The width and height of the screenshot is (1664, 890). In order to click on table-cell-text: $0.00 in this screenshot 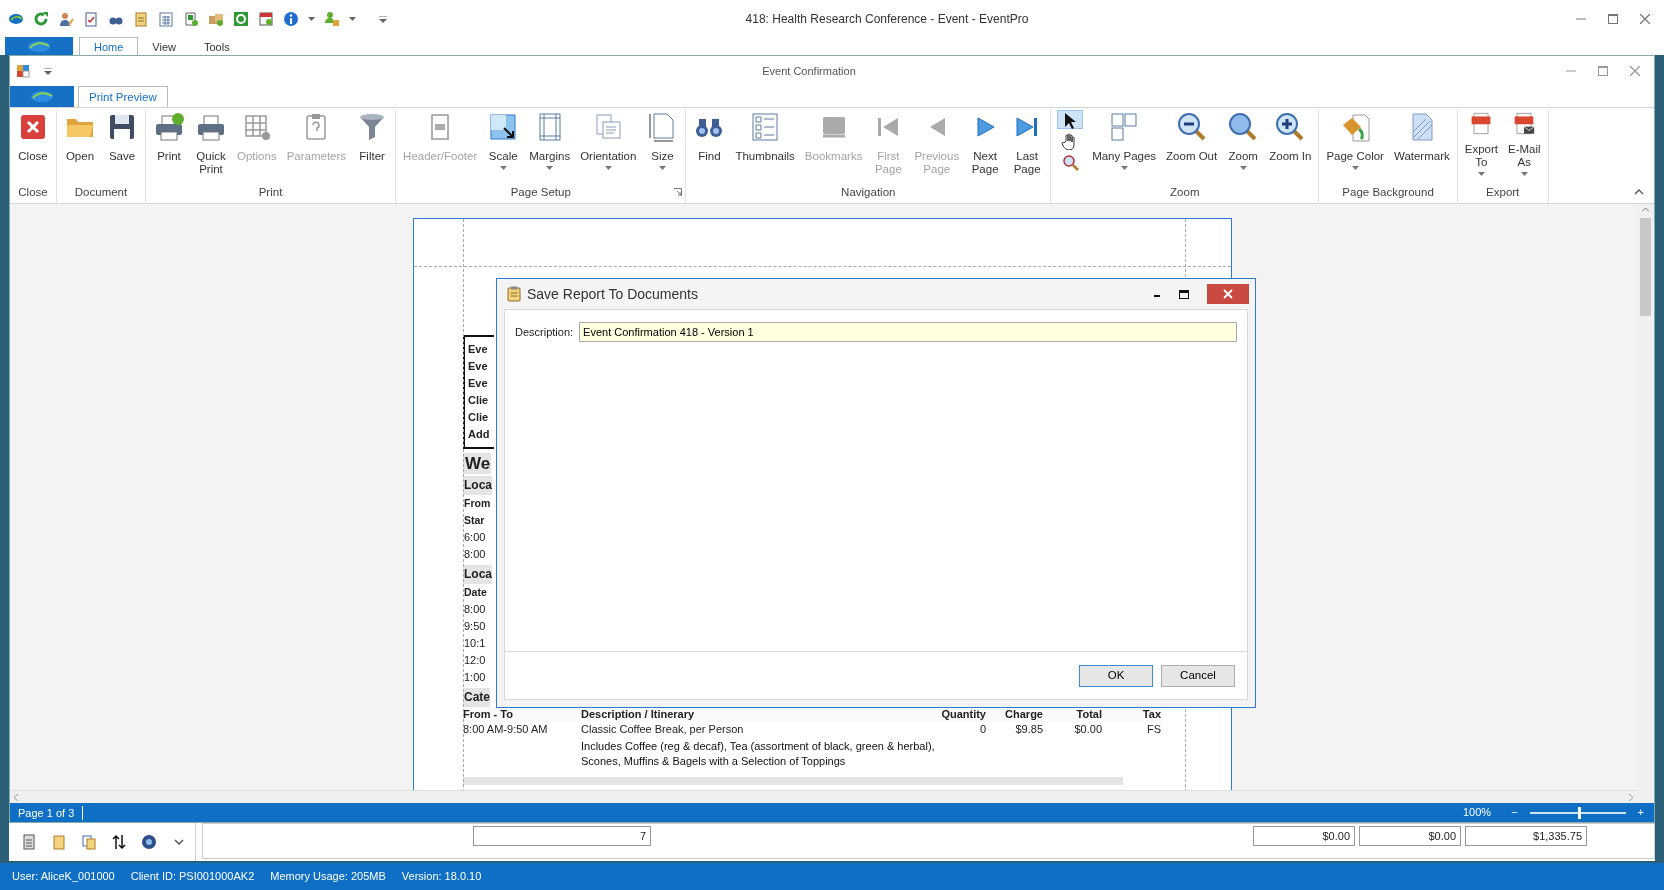, I will do `click(1087, 729)`.